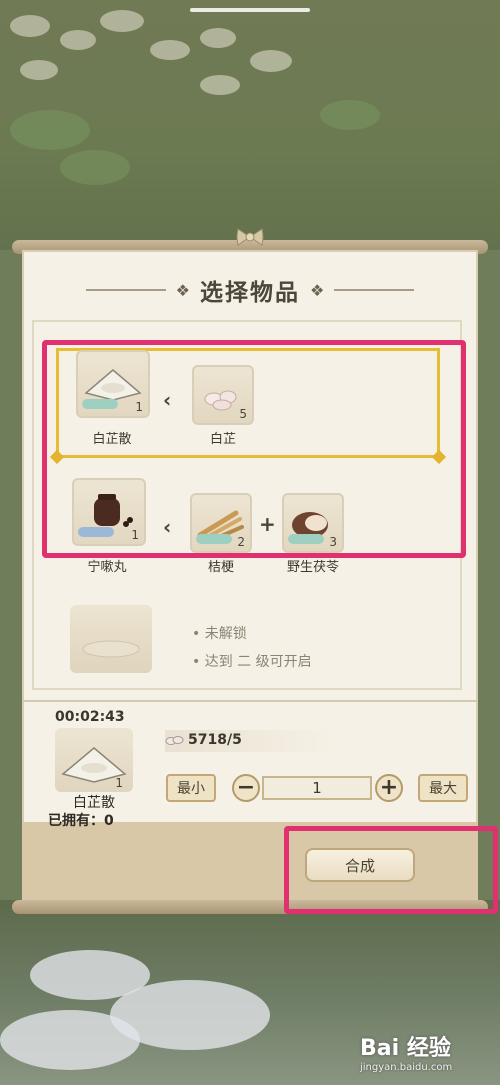  What do you see at coordinates (81, 821) in the screenshot?
I see `owned-count: 已拥有：0` at bounding box center [81, 821].